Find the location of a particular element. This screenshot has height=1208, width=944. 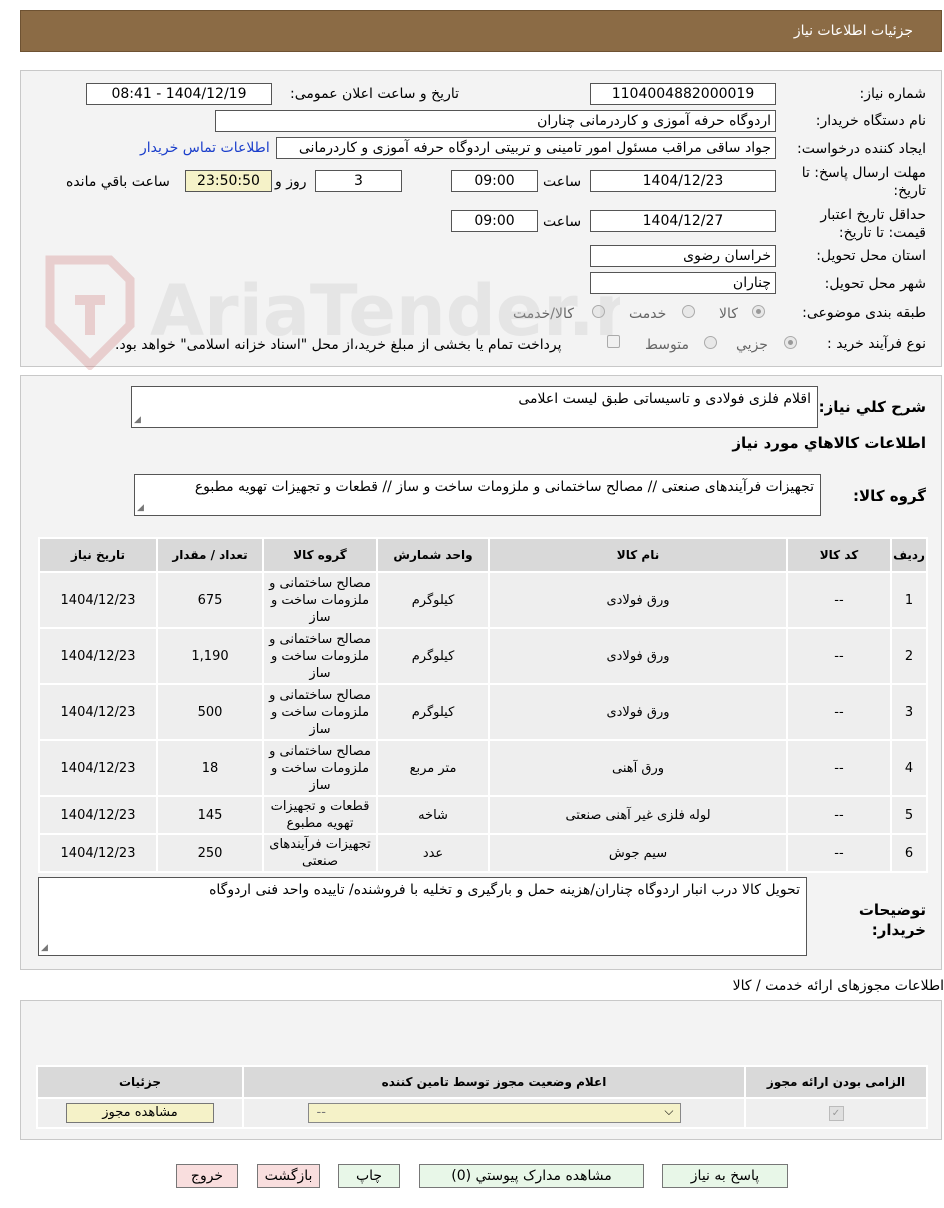

category-option-service: خدمت is located at coordinates (648, 314).